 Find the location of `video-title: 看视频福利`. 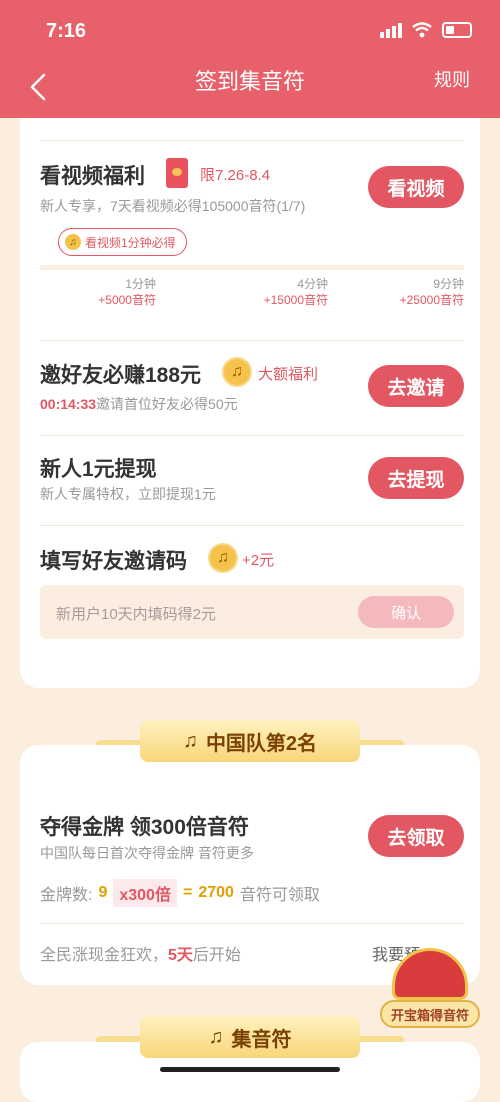

video-title: 看视频福利 is located at coordinates (92, 176).